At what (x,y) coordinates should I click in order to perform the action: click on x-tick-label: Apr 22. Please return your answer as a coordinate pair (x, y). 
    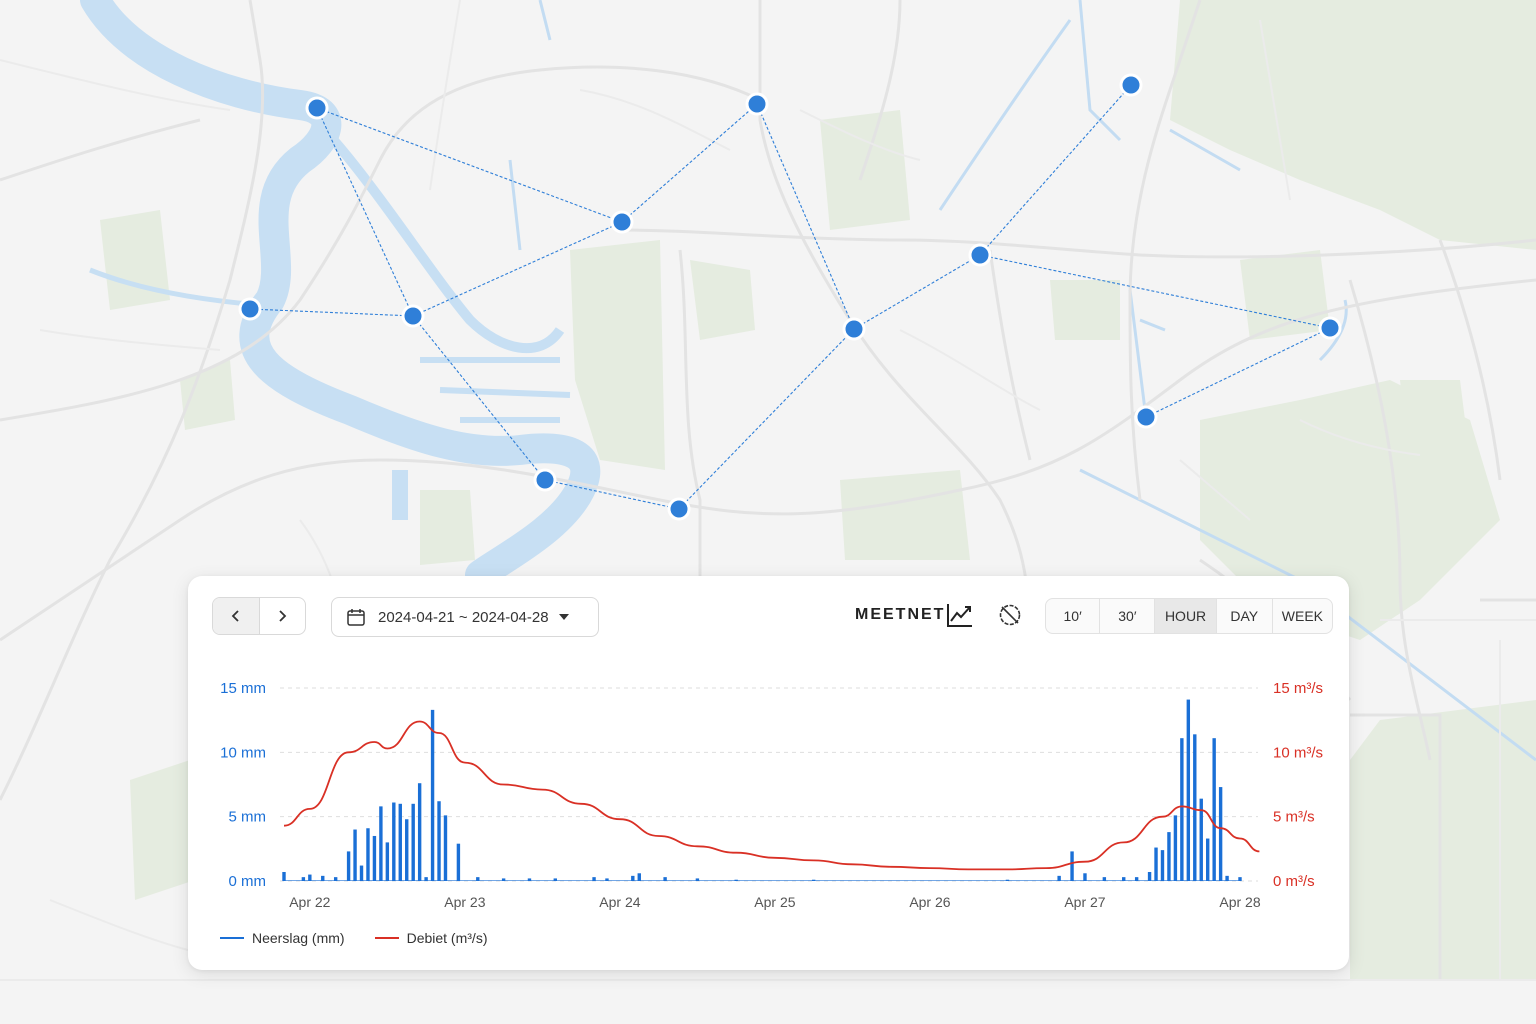
    Looking at the image, I should click on (309, 902).